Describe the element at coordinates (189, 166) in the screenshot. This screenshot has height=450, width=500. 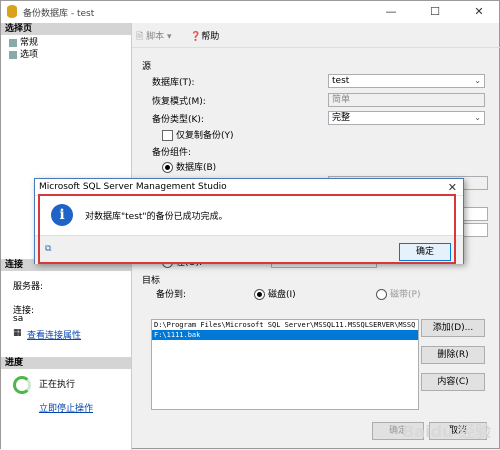
I see `component-database-radio: 数据库(B)` at that location.